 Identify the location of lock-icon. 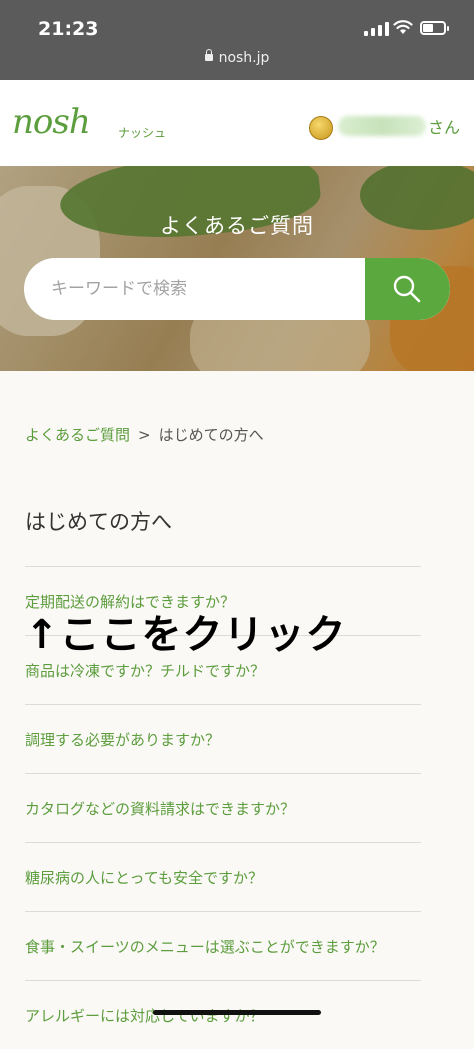
(208, 55).